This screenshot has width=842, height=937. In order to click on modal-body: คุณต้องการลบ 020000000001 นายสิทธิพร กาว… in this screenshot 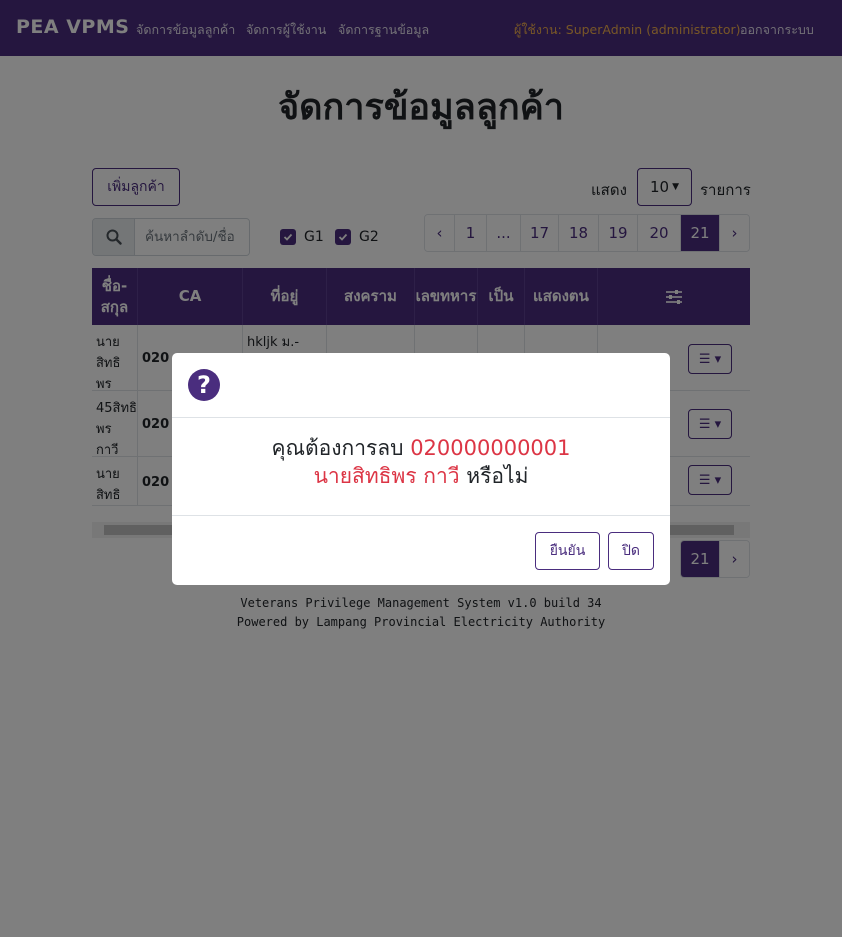, I will do `click(421, 466)`.